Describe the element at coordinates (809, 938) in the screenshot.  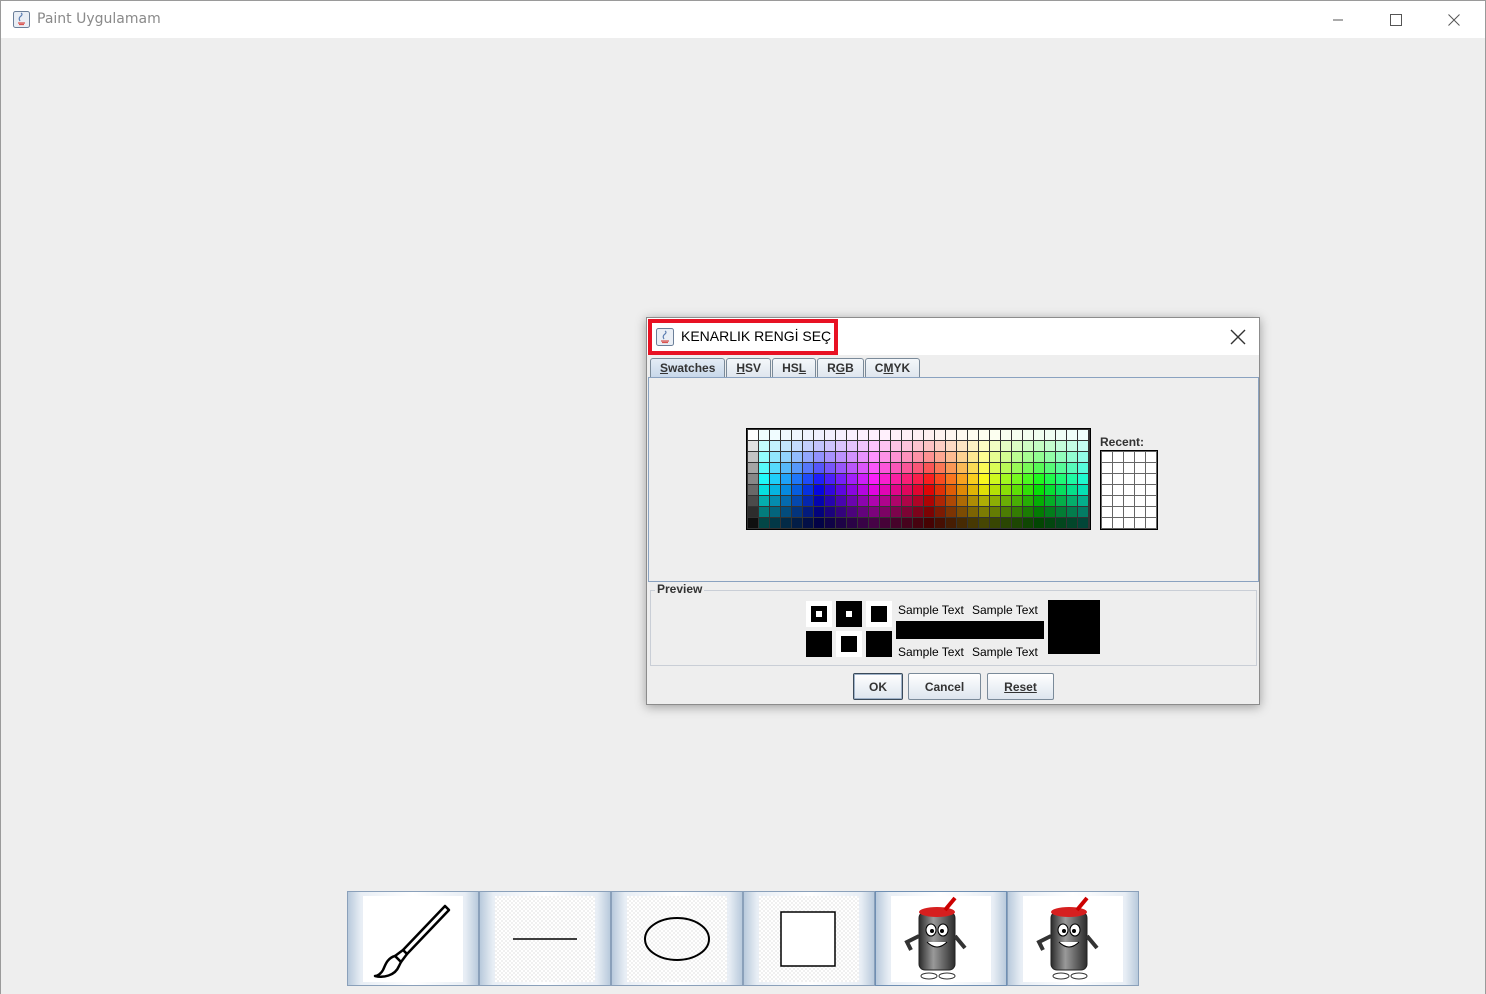
I see `rectangle-tool-button` at that location.